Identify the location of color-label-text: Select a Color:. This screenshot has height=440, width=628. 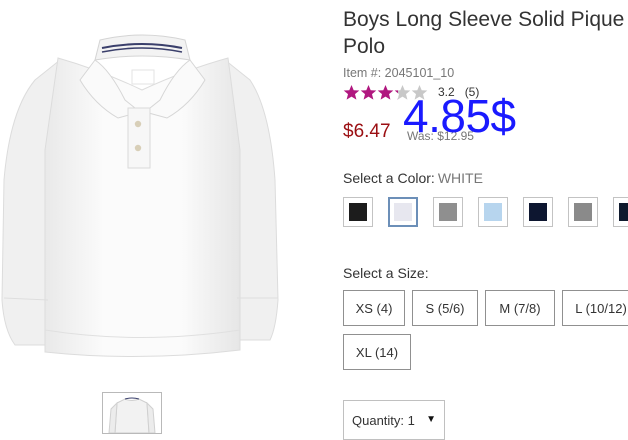
(389, 178).